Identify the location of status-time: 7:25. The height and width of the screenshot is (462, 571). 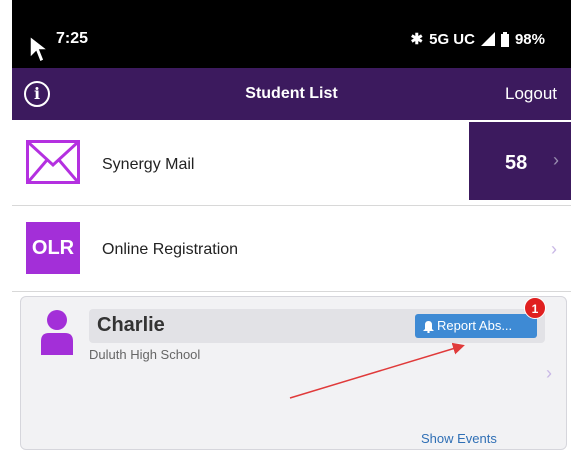
(72, 38).